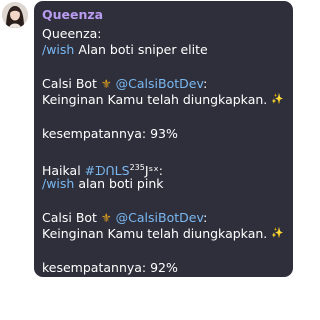  I want to click on avatar, so click(15, 15).